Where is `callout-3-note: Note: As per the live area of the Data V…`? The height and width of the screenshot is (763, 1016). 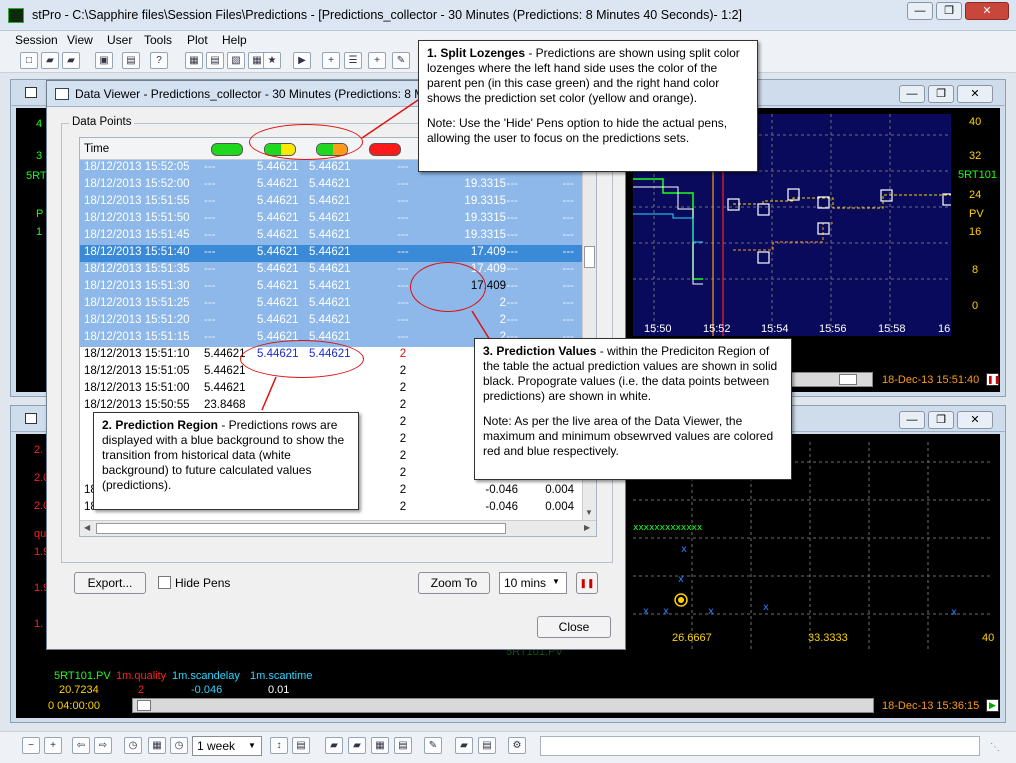 callout-3-note: Note: As per the live area of the Data V… is located at coordinates (628, 436).